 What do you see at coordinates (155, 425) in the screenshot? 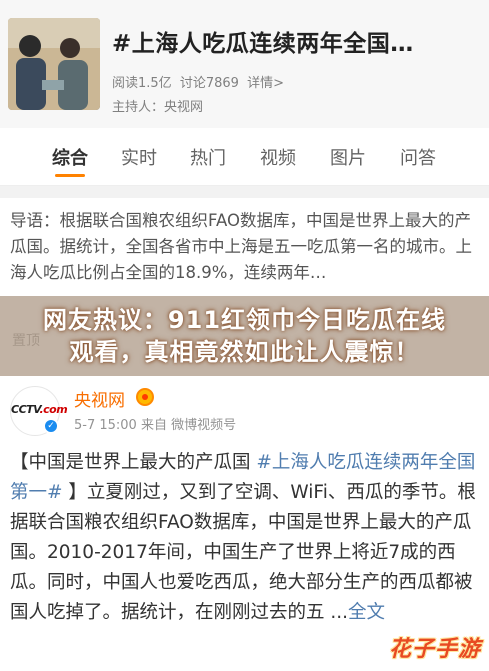
I see `post-meta: 5-7 15:00 来自 微博视频号` at bounding box center [155, 425].